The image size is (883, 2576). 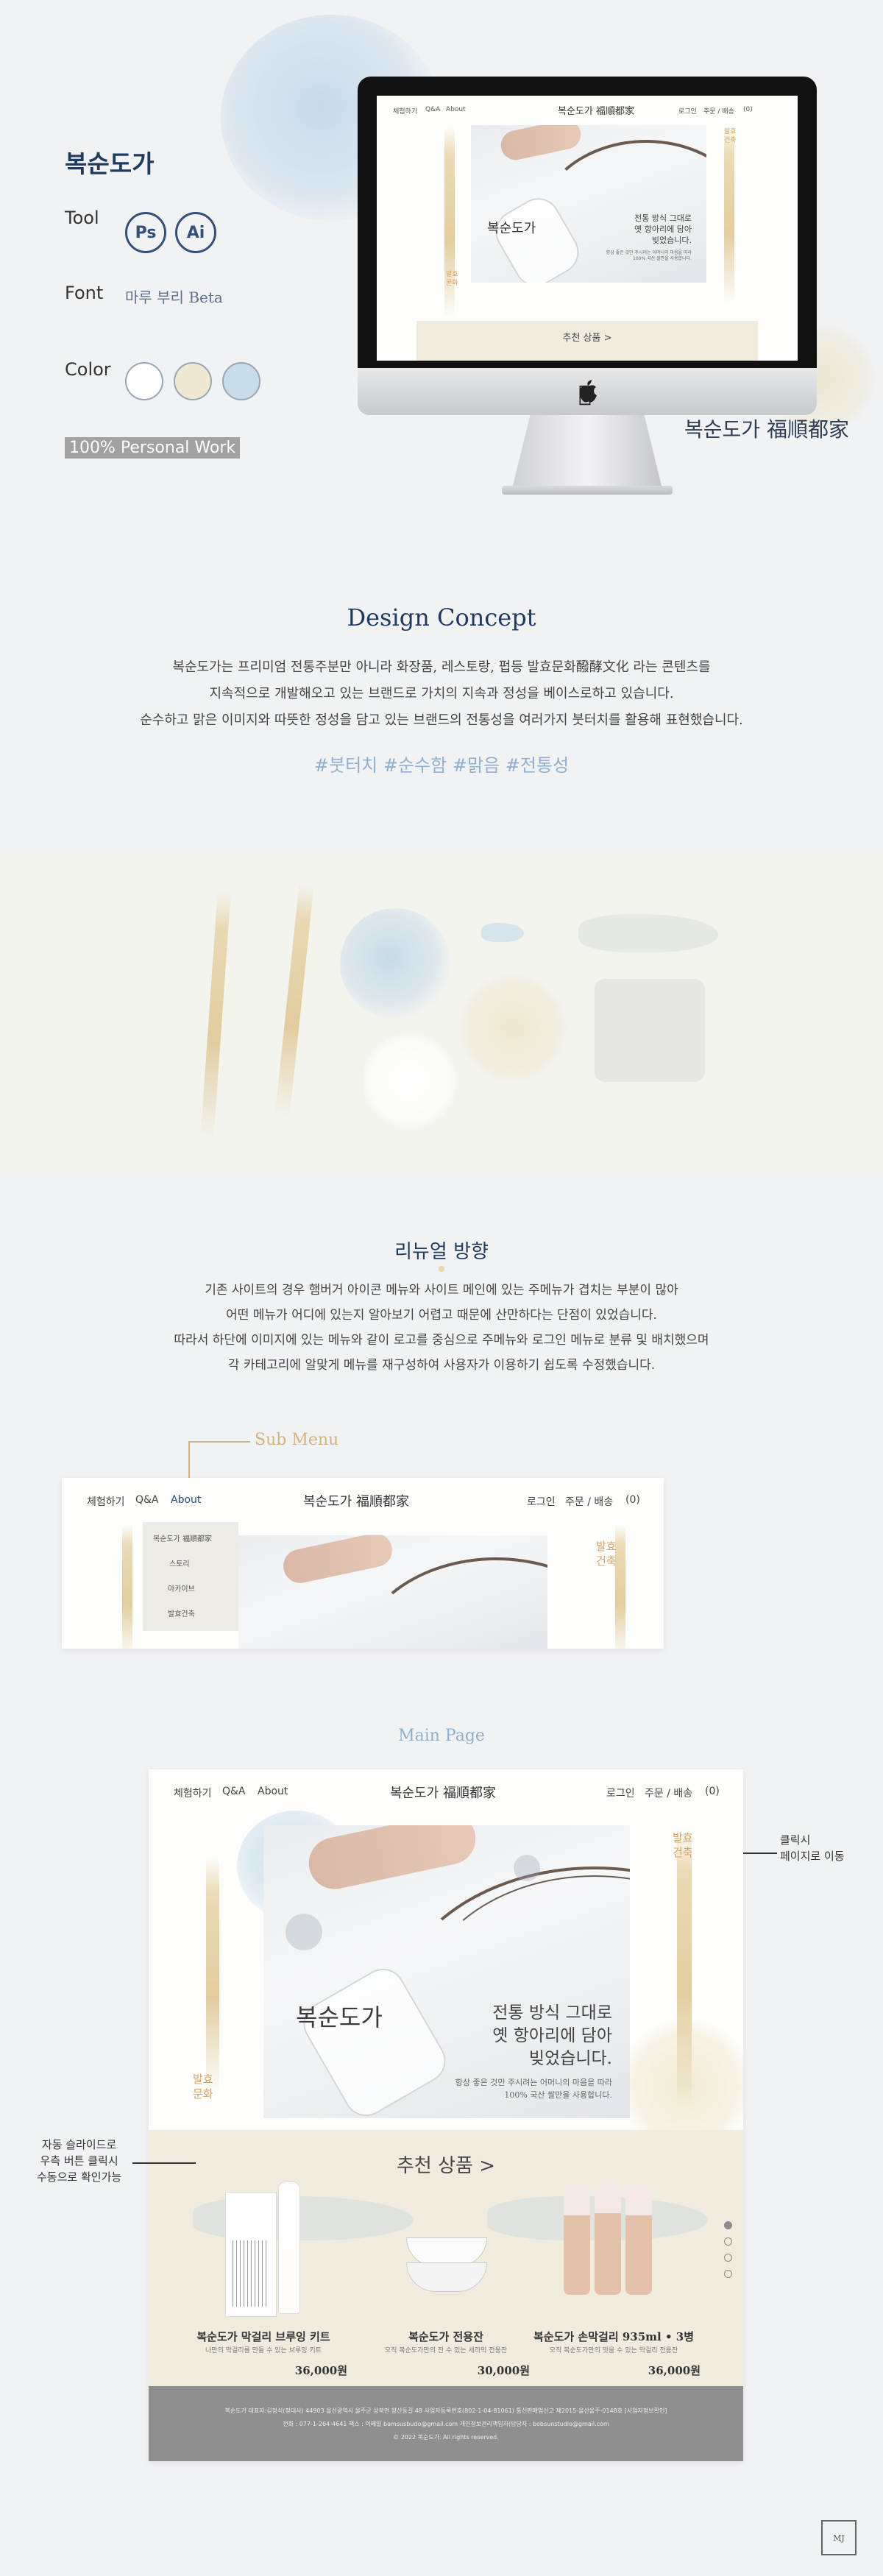 I want to click on color-swatch-blue, so click(x=241, y=381).